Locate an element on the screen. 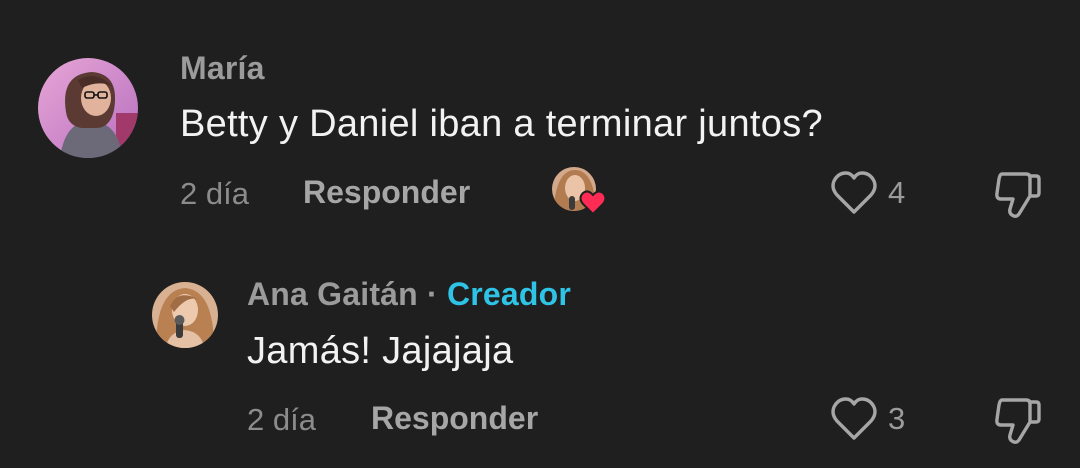 The image size is (1080, 468). creator-heart-badge is located at coordinates (579, 191).